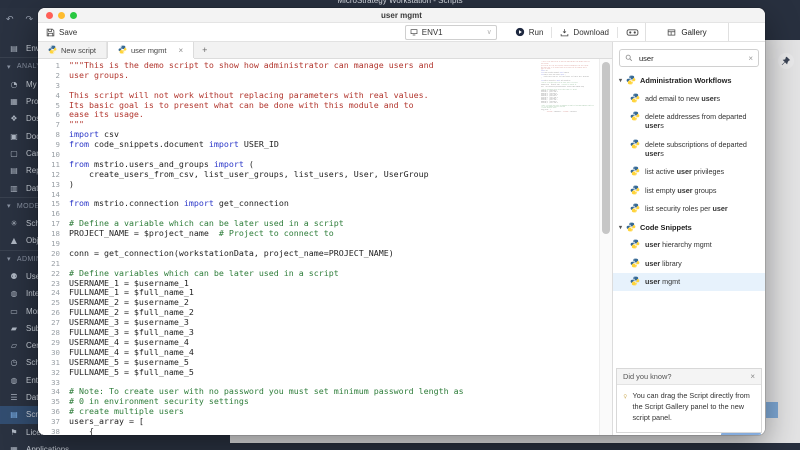  Describe the element at coordinates (689, 245) in the screenshot. I see `gallery-item-user-hierarchy-mgmt: user hierarchy mgmt` at that location.